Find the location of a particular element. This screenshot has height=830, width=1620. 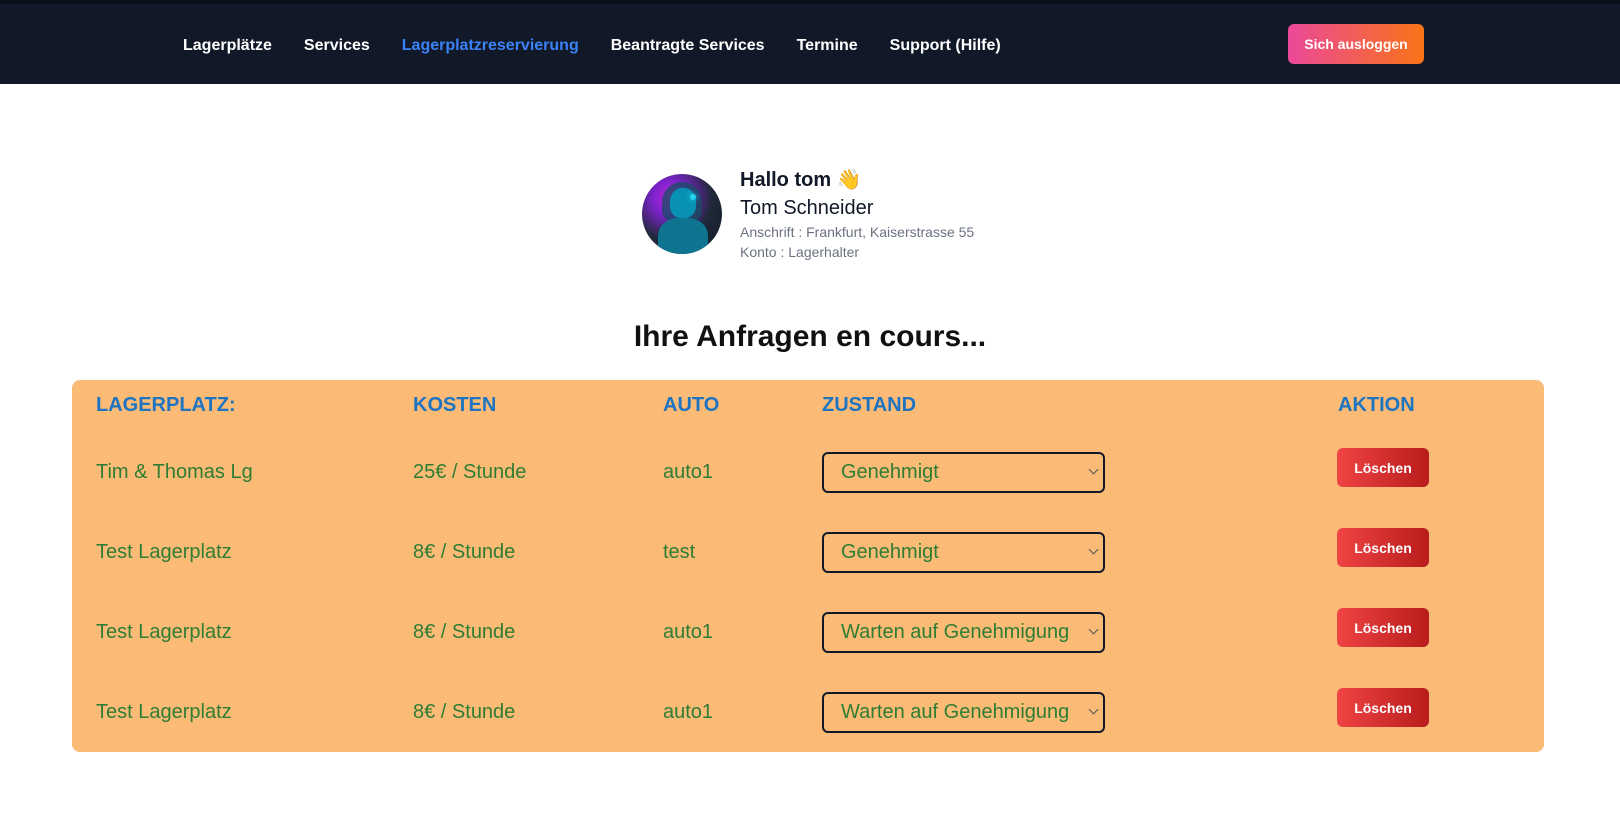

cell-auto: test is located at coordinates (679, 552).